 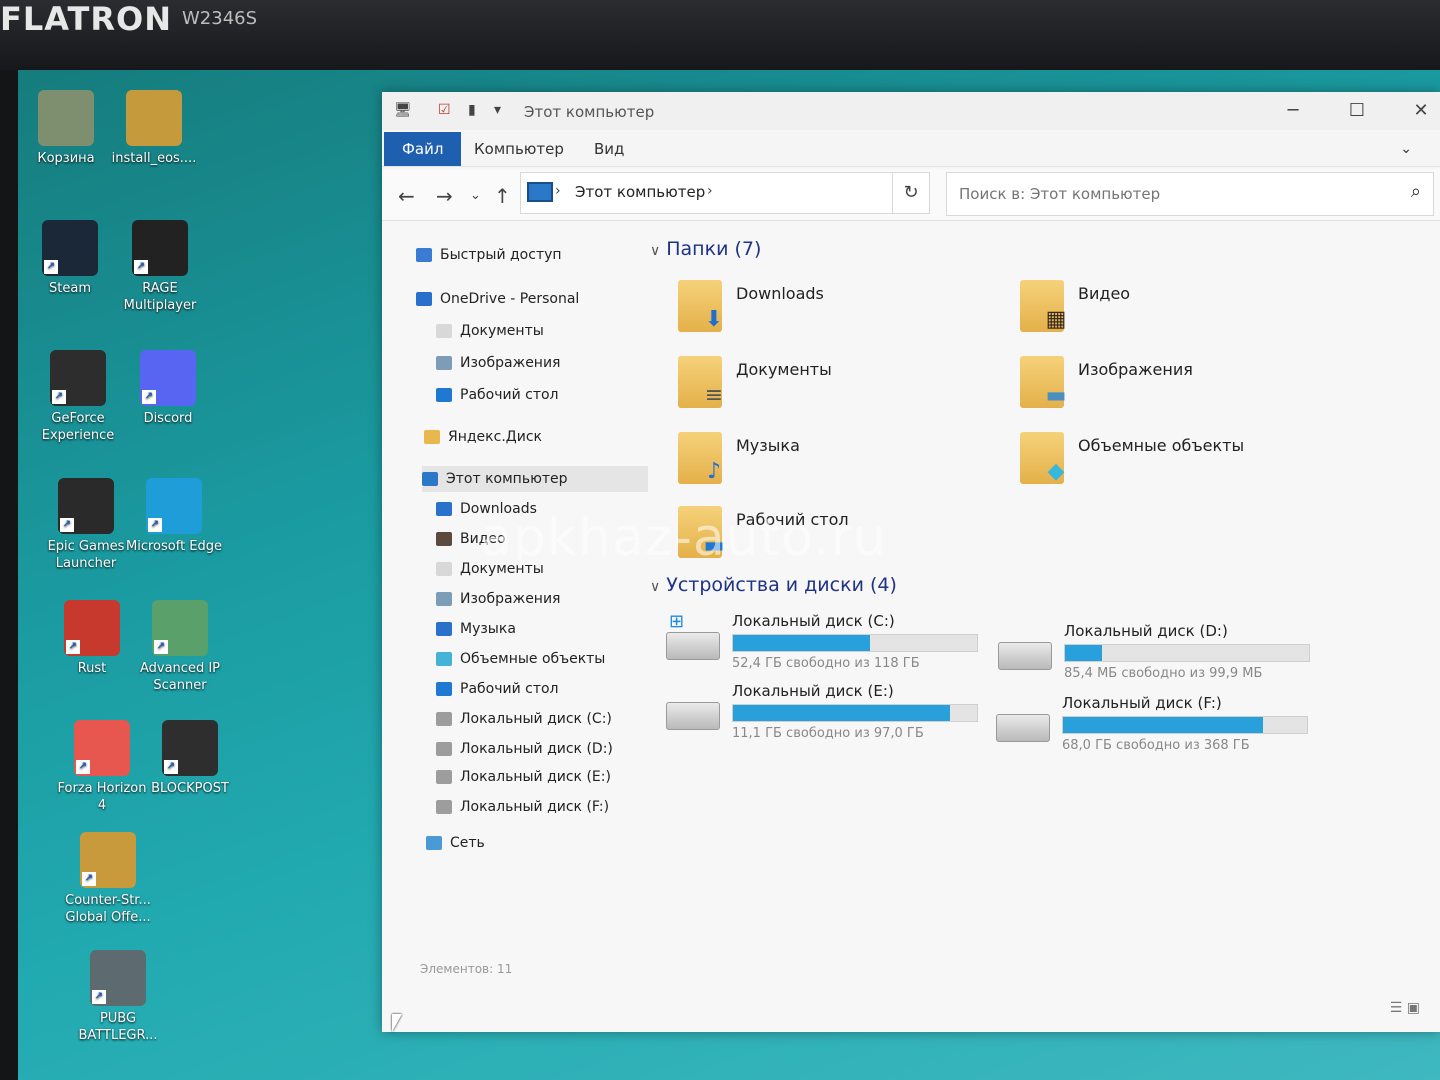 I want to click on sidebar-item-label: OneDrive - Personal, so click(x=510, y=299).